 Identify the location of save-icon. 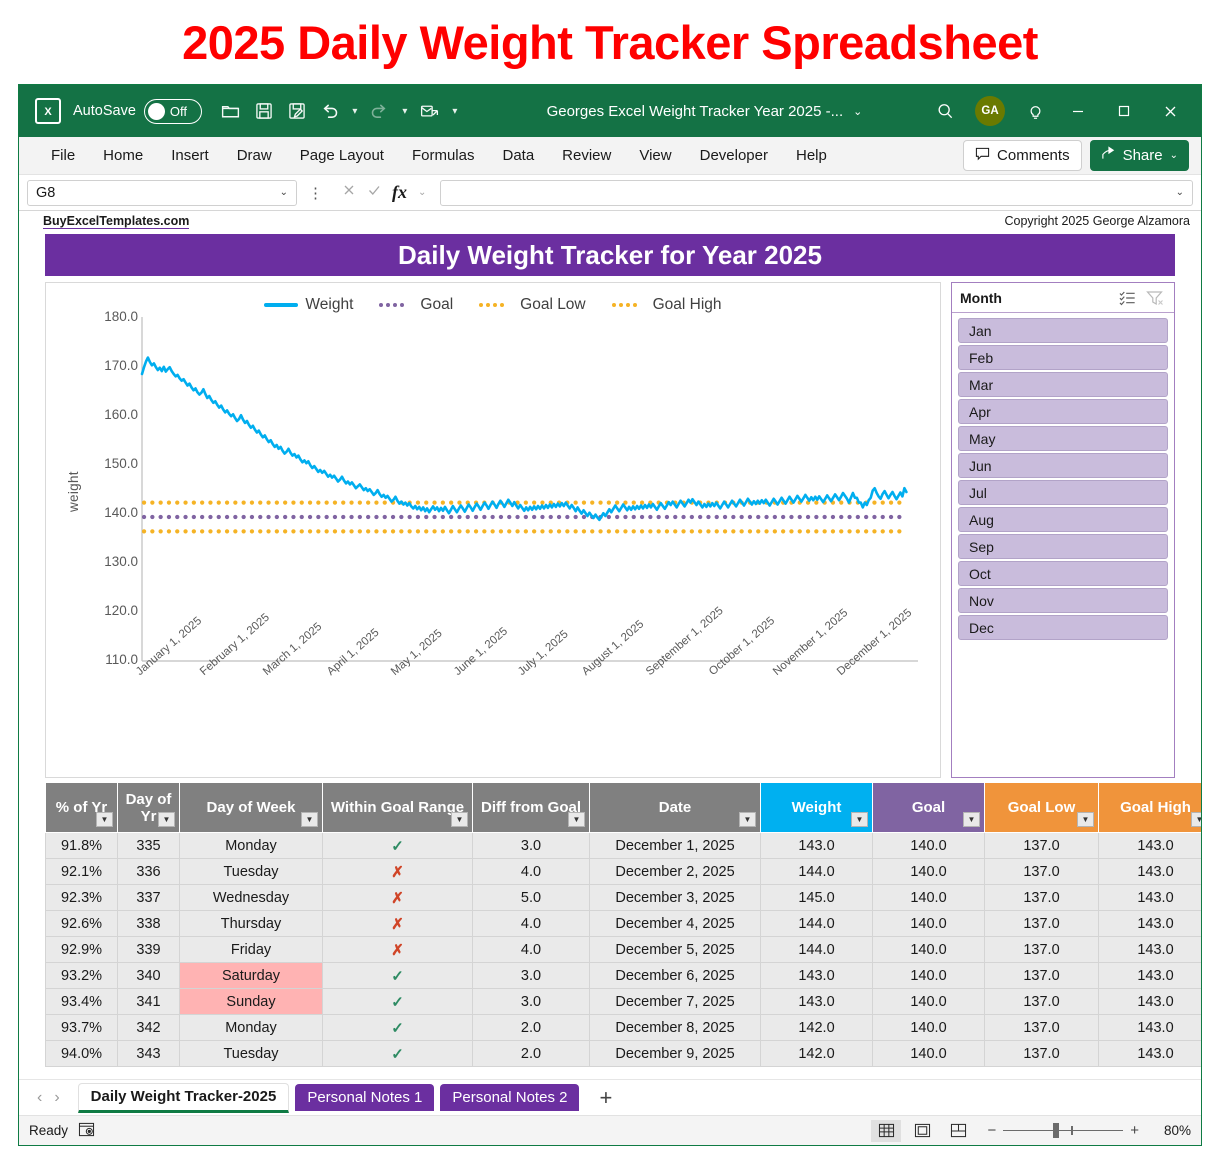
(264, 111).